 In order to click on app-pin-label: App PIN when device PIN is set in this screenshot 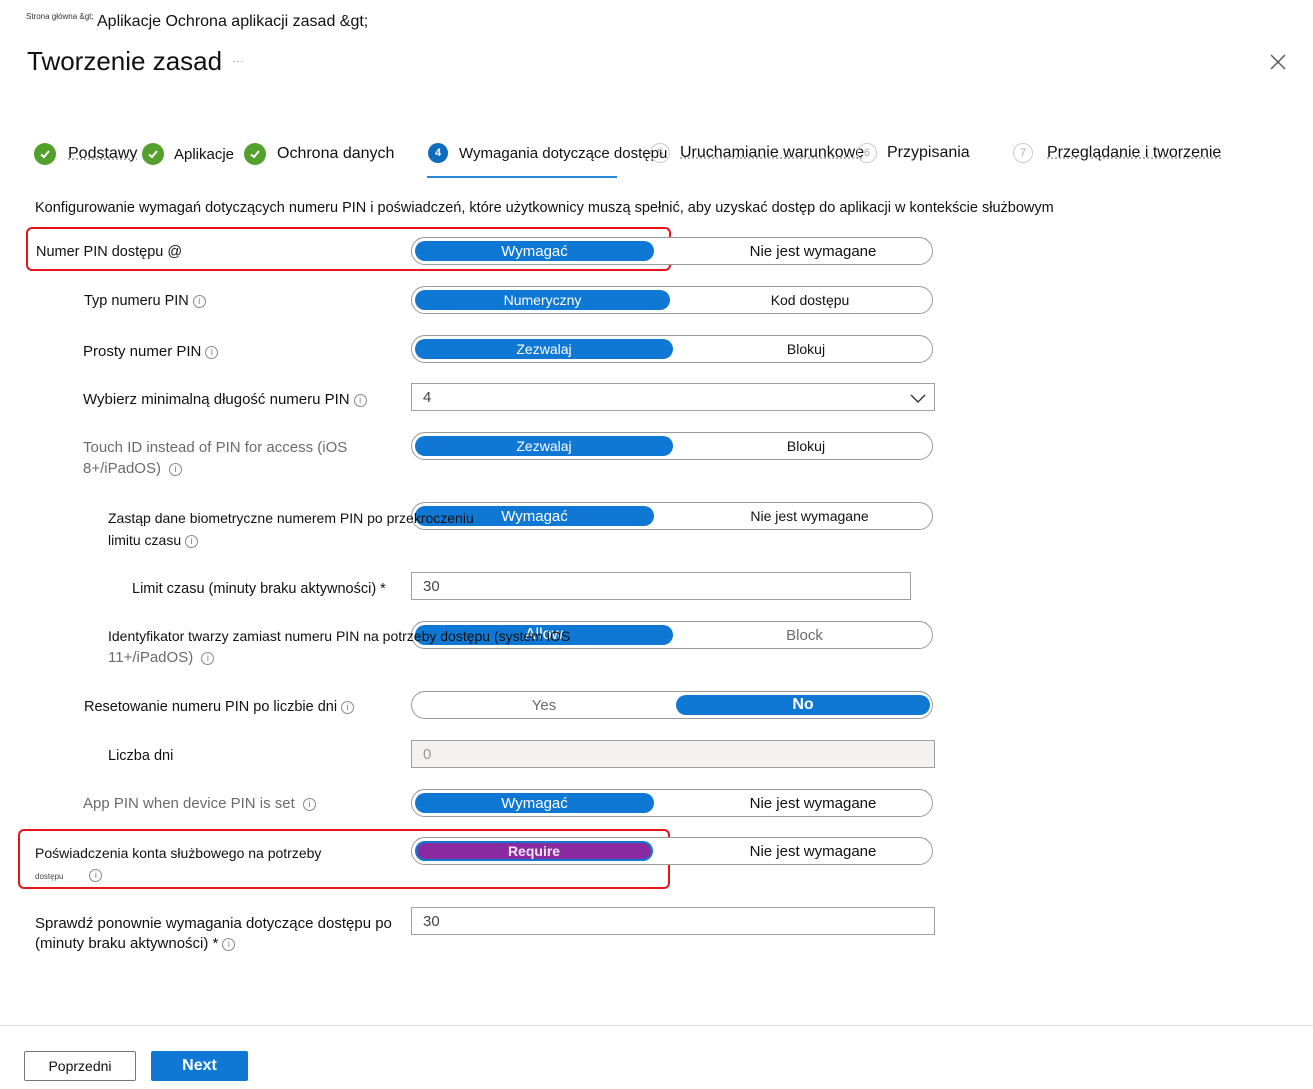, I will do `click(189, 803)`.